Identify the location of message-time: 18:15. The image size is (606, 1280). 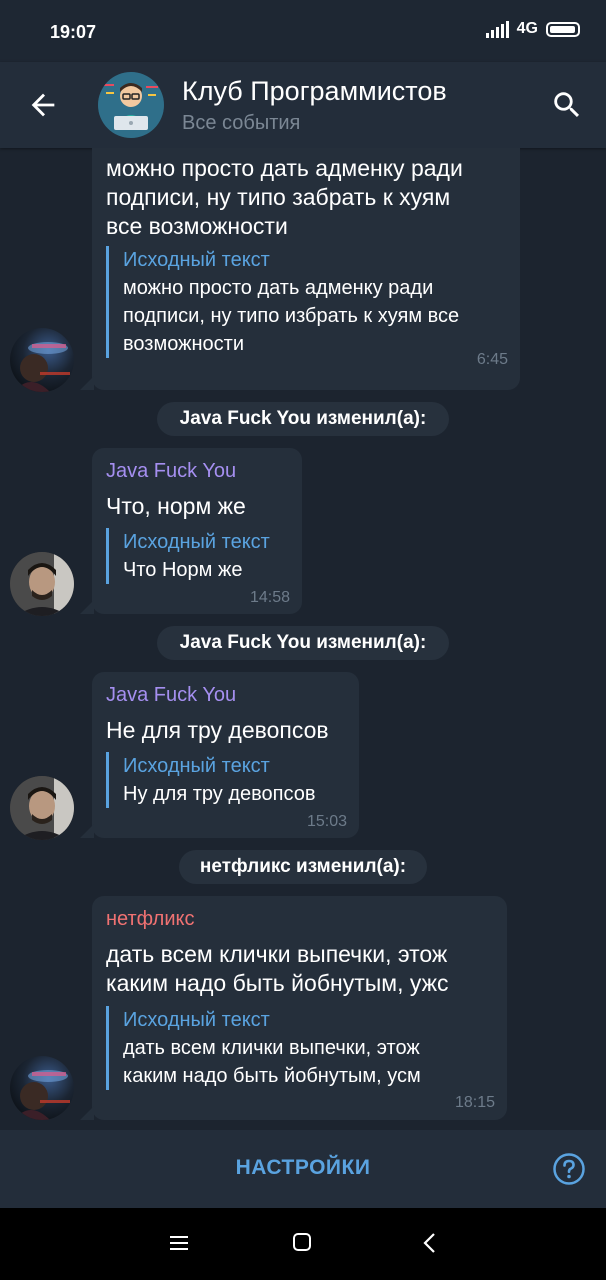
(474, 1102).